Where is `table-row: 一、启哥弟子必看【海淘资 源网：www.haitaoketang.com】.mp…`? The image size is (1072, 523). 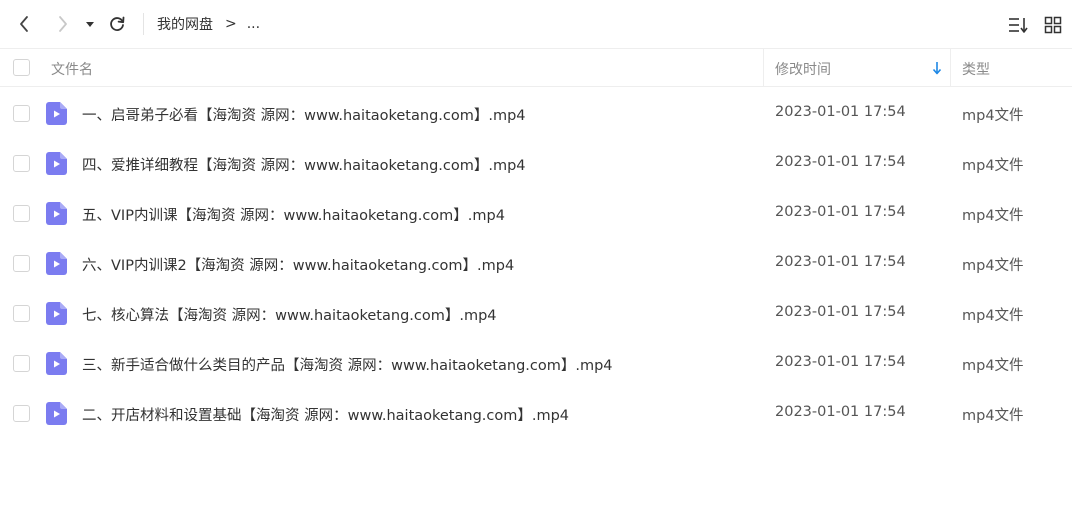 table-row: 一、启哥弟子必看【海淘资 源网：www.haitaoketang.com】.mp… is located at coordinates (536, 113).